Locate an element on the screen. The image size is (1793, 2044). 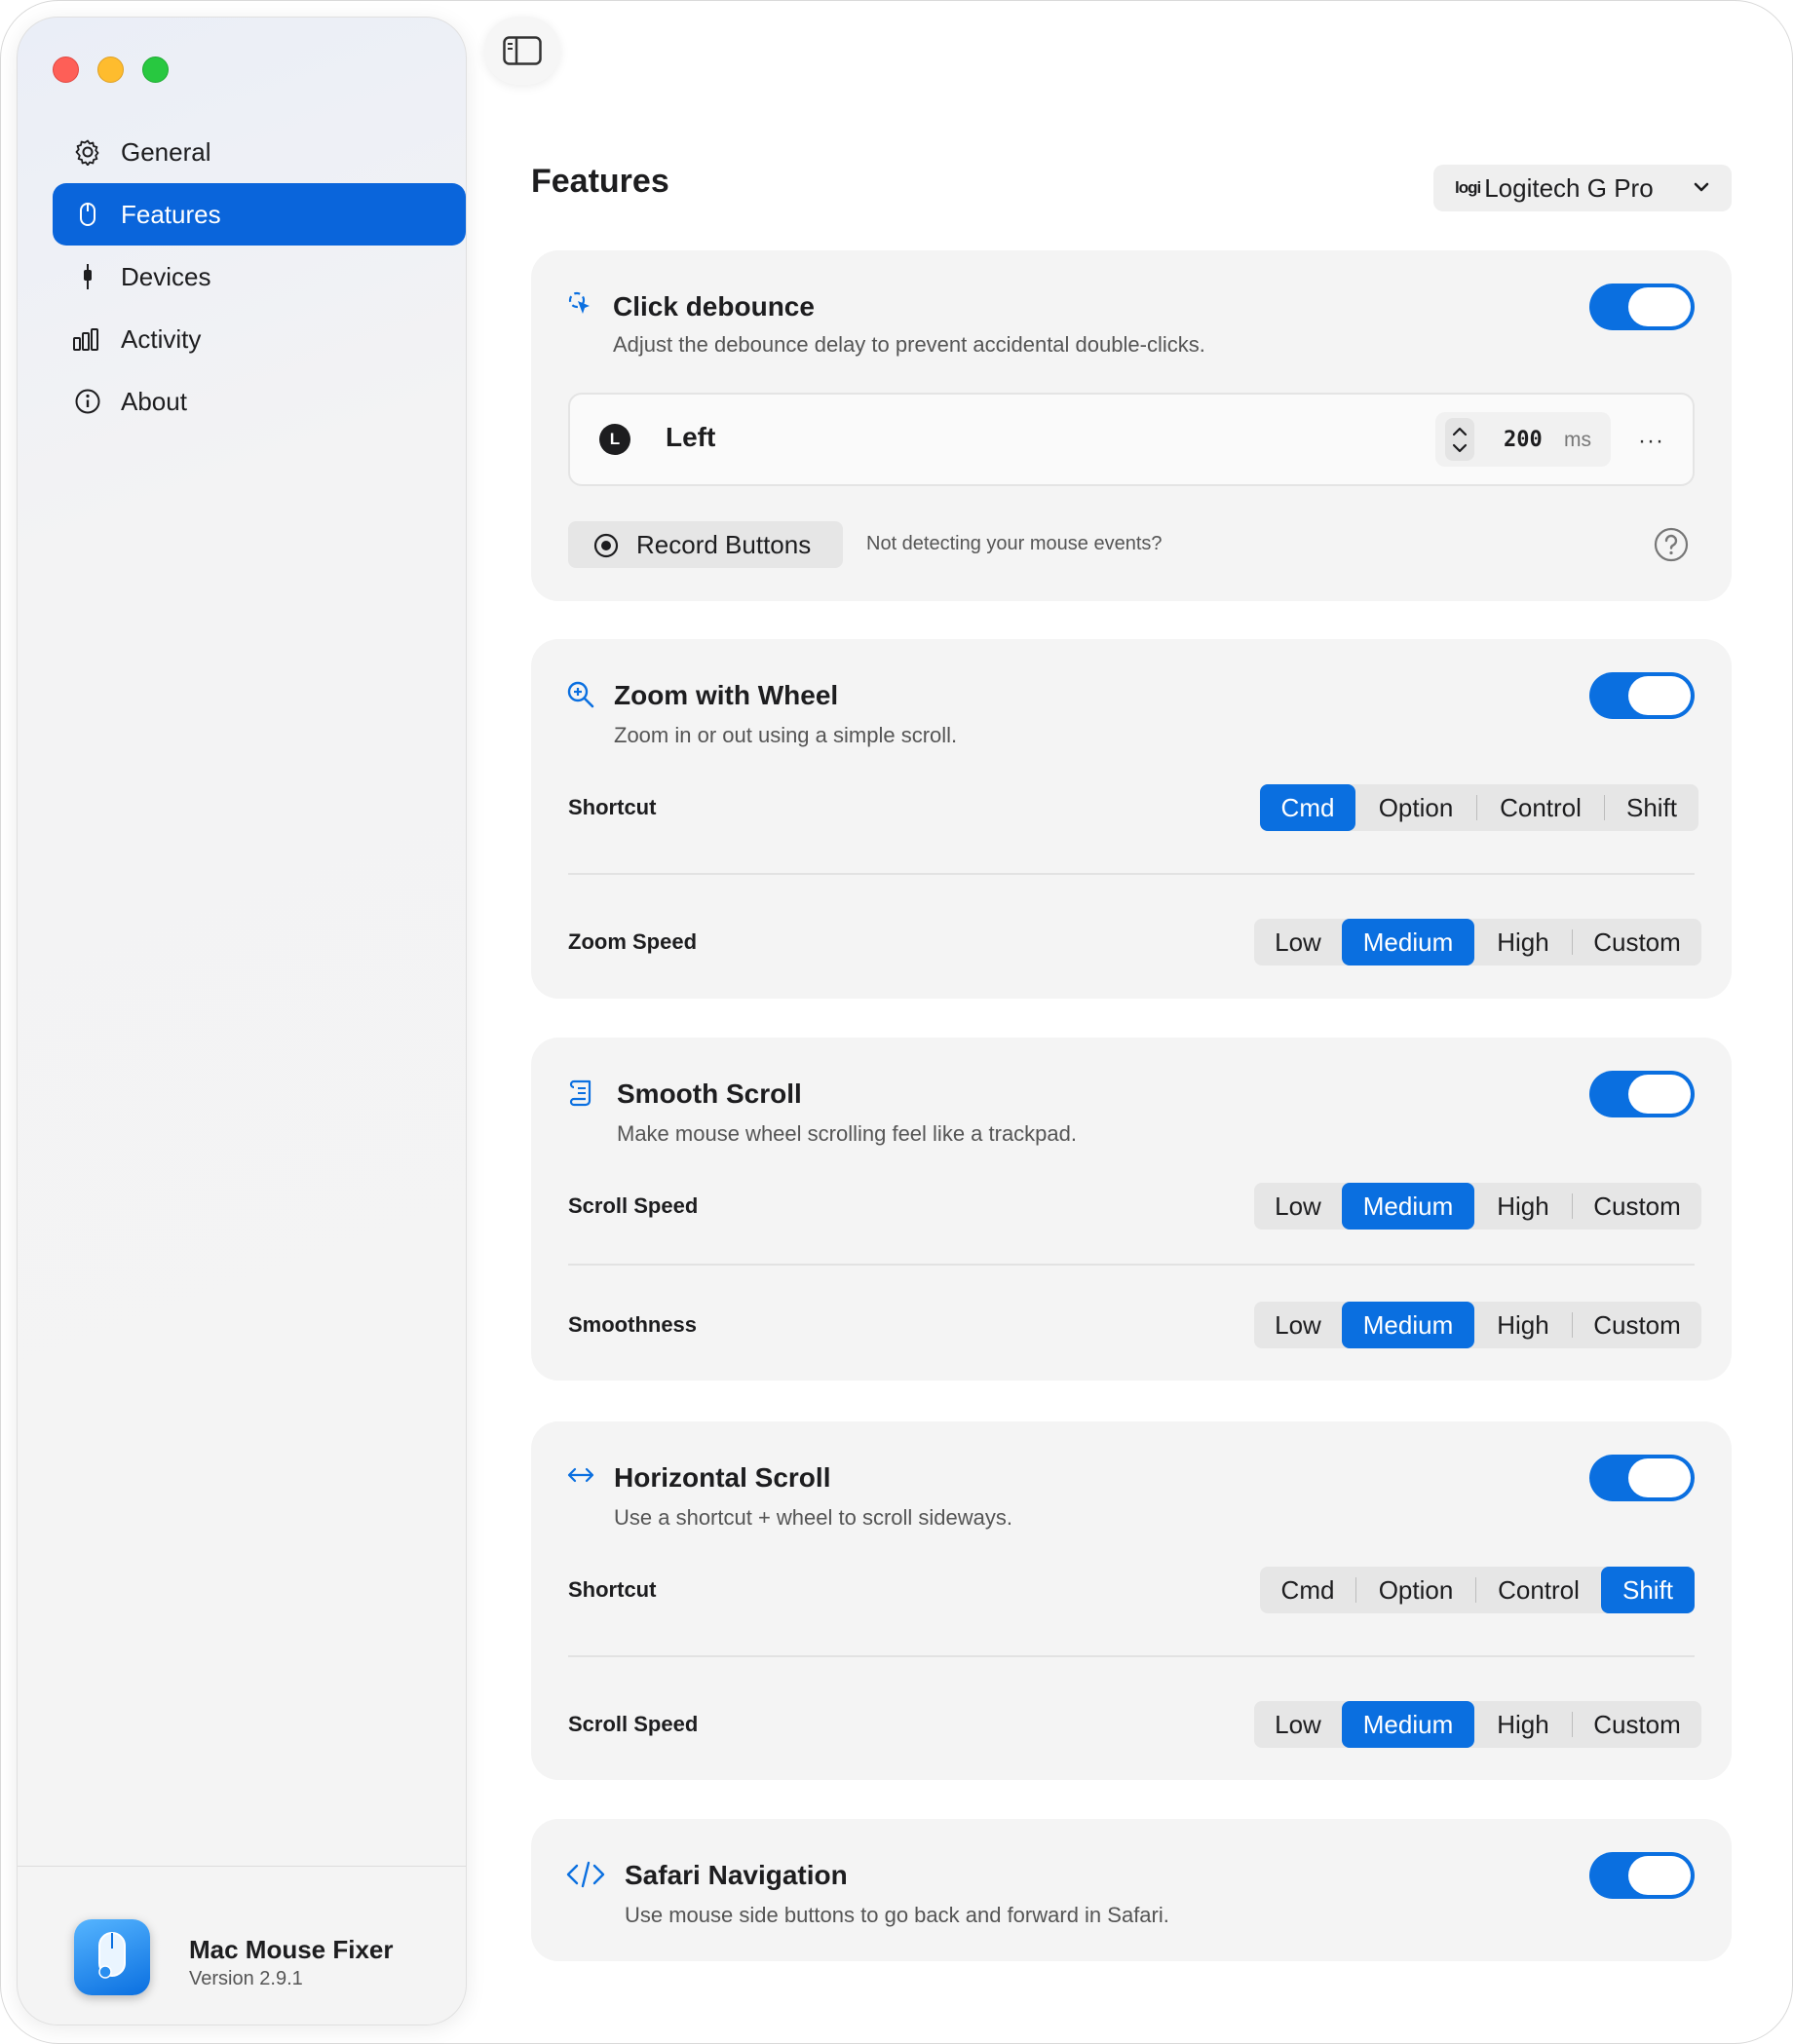
close-button is located at coordinates (66, 70).